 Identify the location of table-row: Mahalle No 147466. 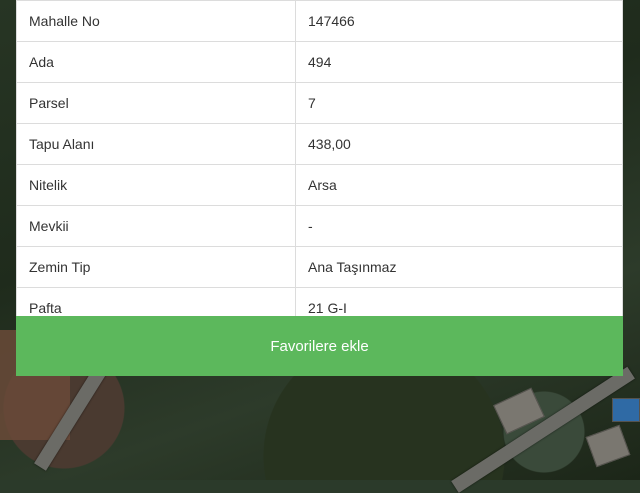
(319, 21).